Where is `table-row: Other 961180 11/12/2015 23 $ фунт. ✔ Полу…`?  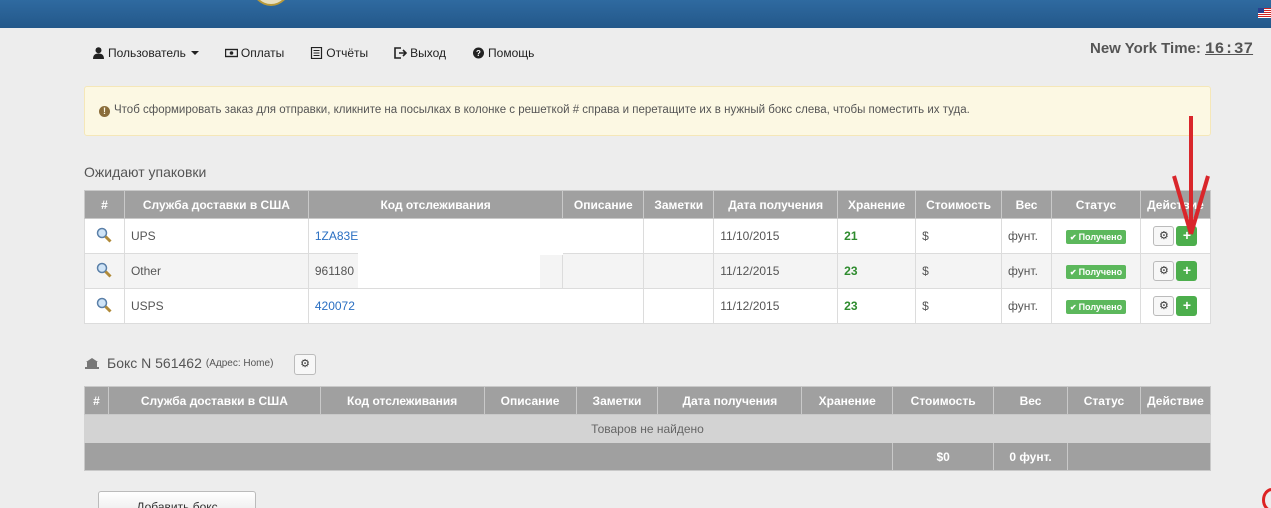 table-row: Other 961180 11/12/2015 23 $ фунт. ✔ Полу… is located at coordinates (648, 271).